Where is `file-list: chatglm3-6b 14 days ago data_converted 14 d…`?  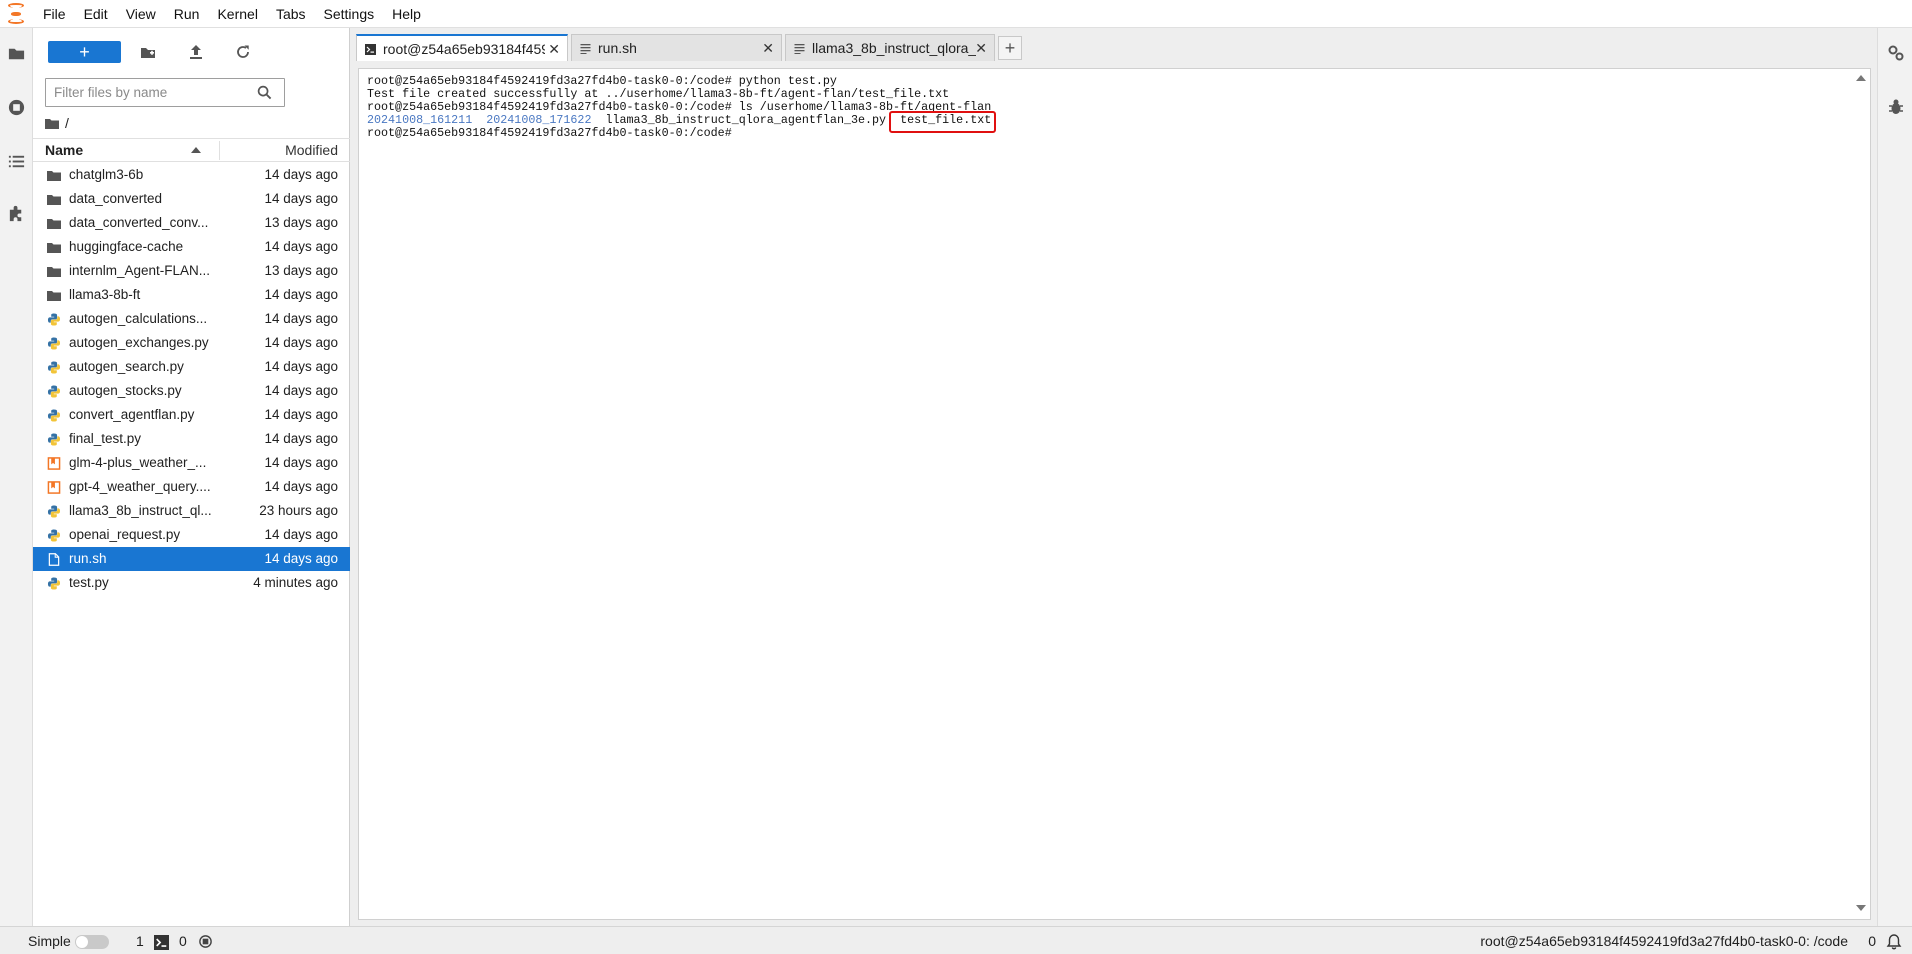 file-list: chatglm3-6b 14 days ago data_converted 14 d… is located at coordinates (191, 379).